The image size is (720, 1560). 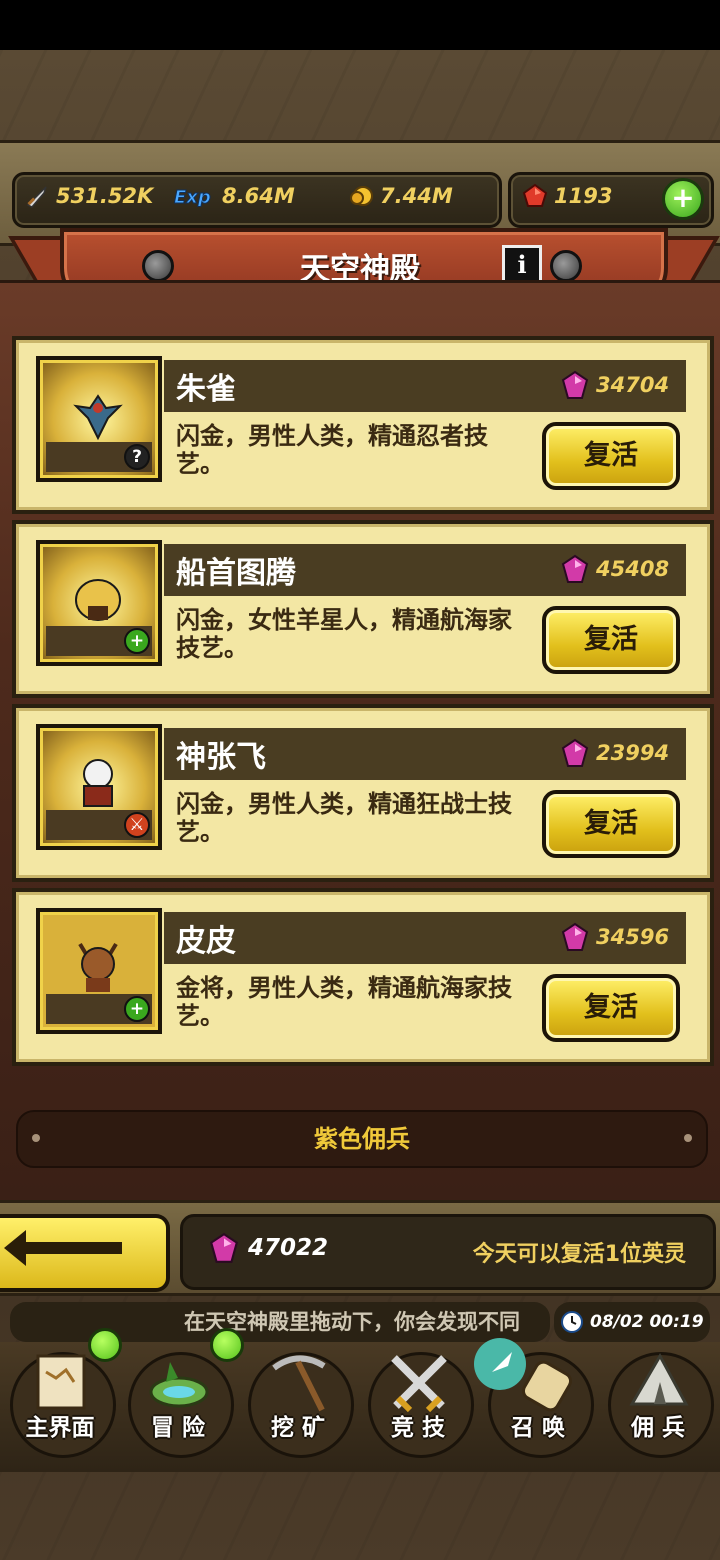 I want to click on nav-label: 主界面, so click(x=60, y=1428).